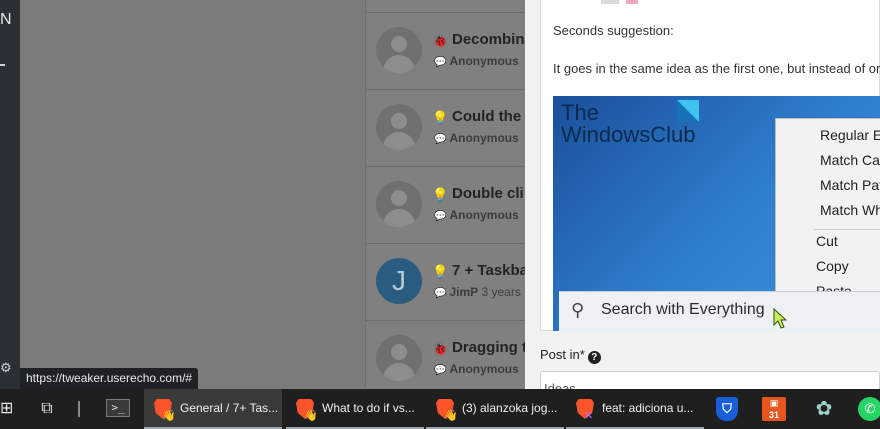 Image resolution: width=880 pixels, height=429 pixels. Describe the element at coordinates (10, 194) in the screenshot. I see `left-app-strip: N ⚙` at that location.